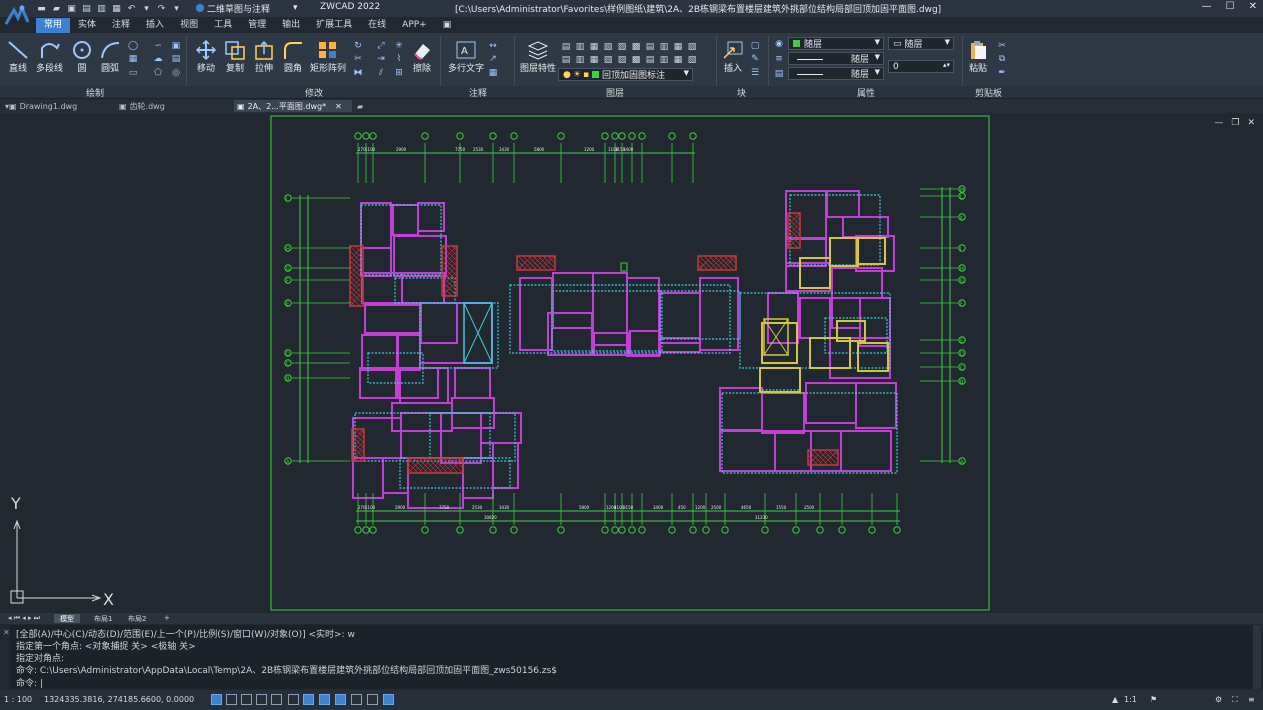  What do you see at coordinates (24, 618) in the screenshot?
I see `layout-nav-icons: ◂ ⏮ ◂ ▸ ⏭` at bounding box center [24, 618].